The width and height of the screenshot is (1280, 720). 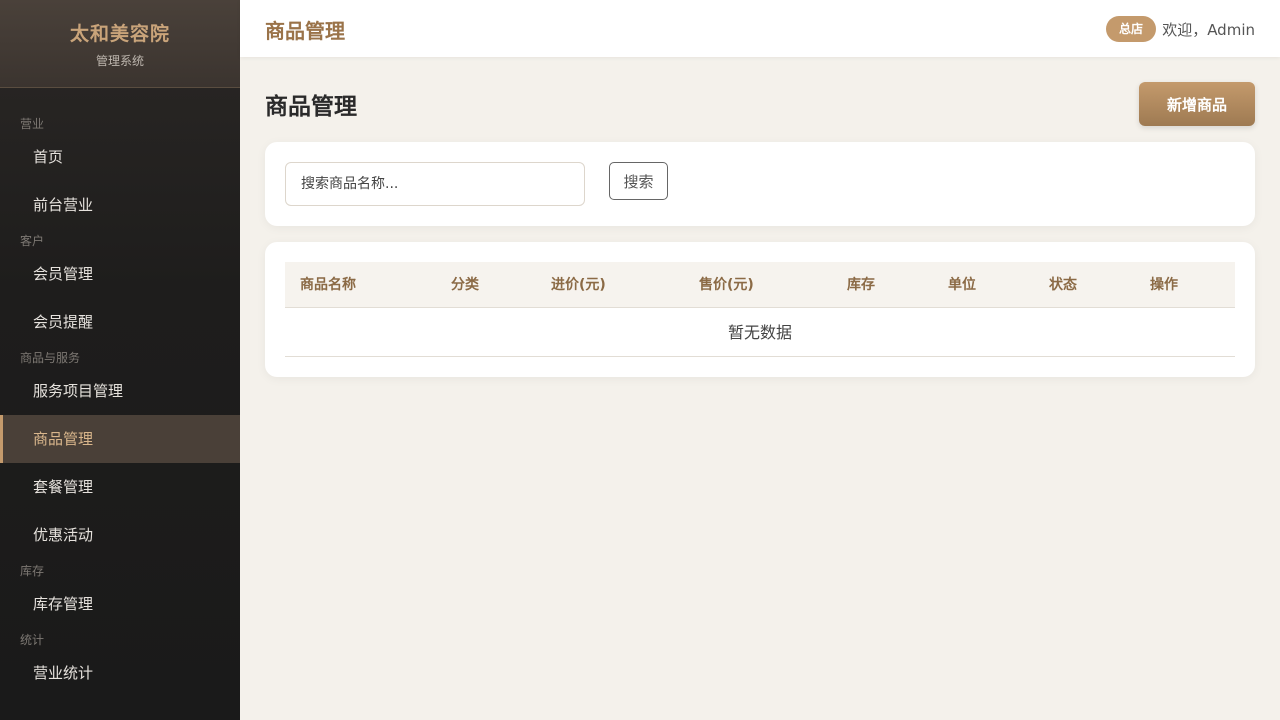 I want to click on sidebar-item-inventory: 库存管理, so click(x=120, y=604).